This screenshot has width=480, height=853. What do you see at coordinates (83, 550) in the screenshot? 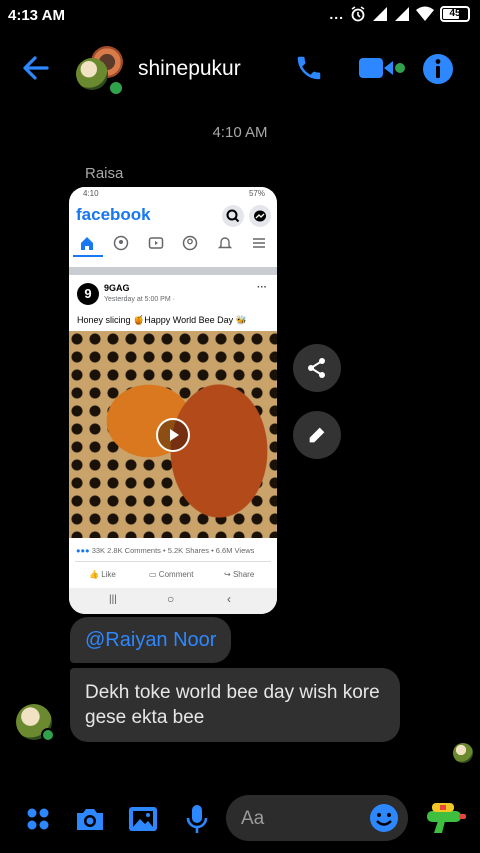
I see `reaction-icons: ●●●` at bounding box center [83, 550].